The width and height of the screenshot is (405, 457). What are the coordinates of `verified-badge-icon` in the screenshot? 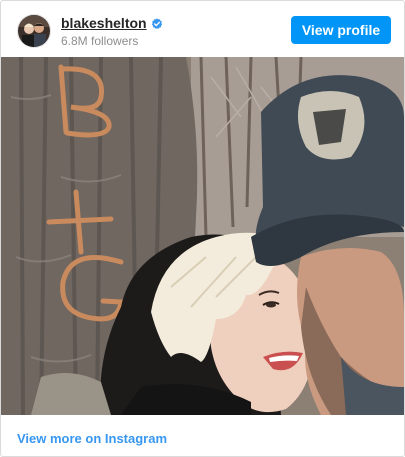 It's located at (157, 23).